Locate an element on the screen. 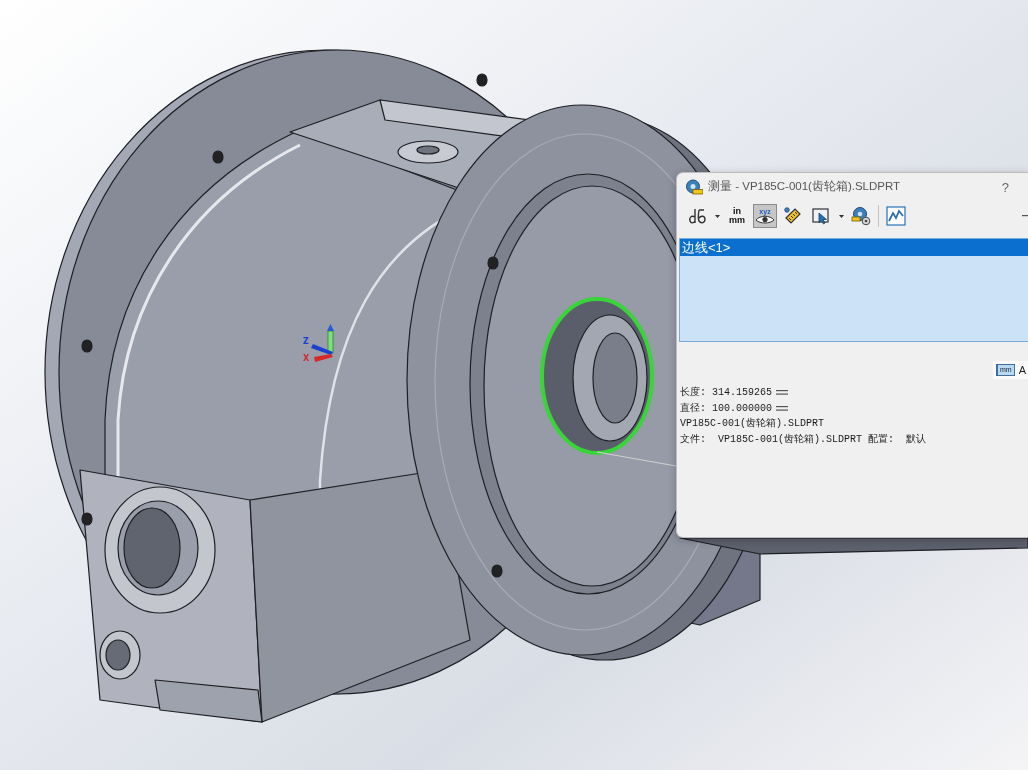 This screenshot has height=770, width=1028. result-text: 长度: 314.159265 is located at coordinates (726, 393).